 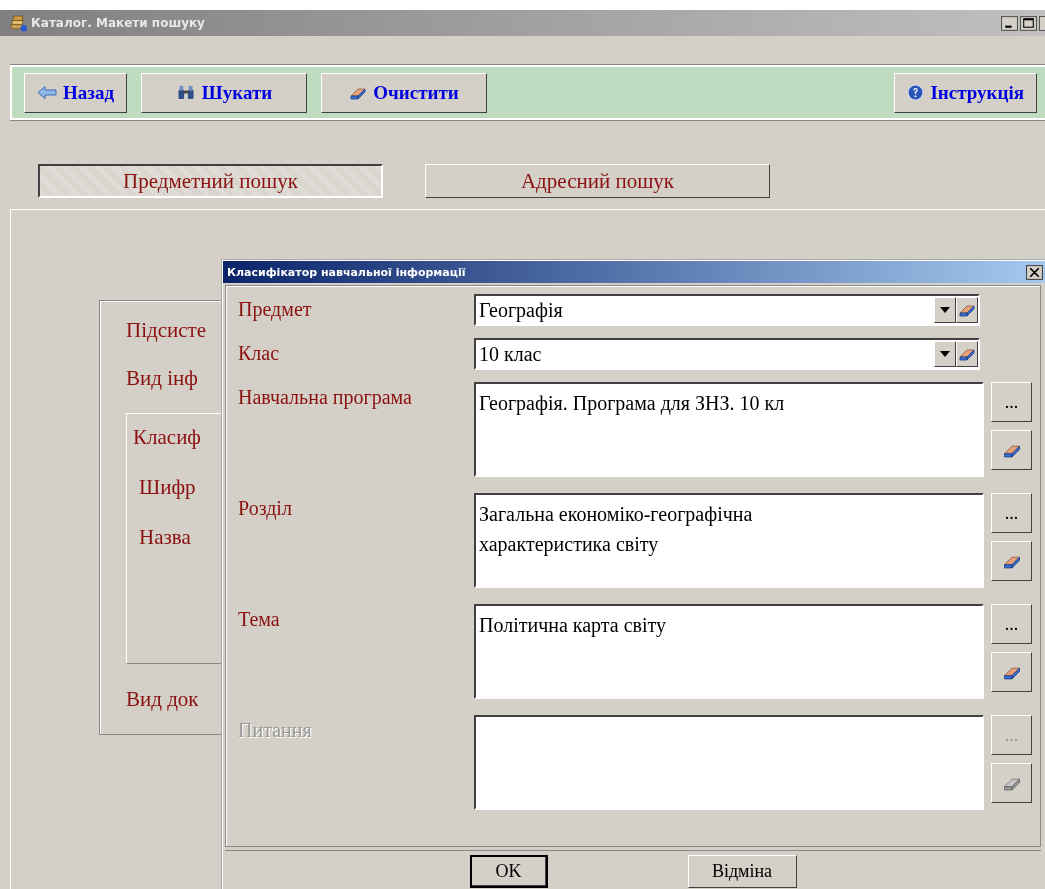 I want to click on field-label: Назва, so click(x=165, y=537).